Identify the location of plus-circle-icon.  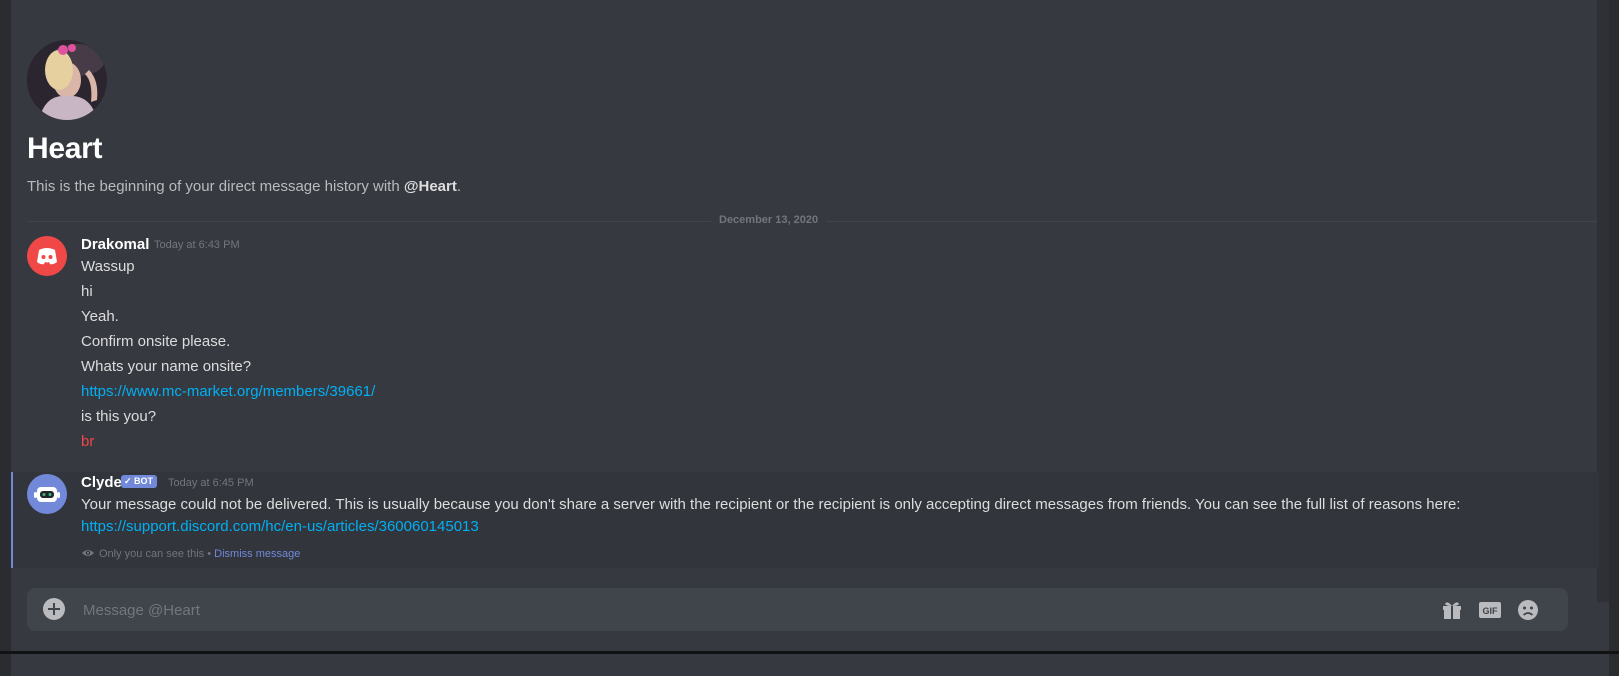
(54, 609).